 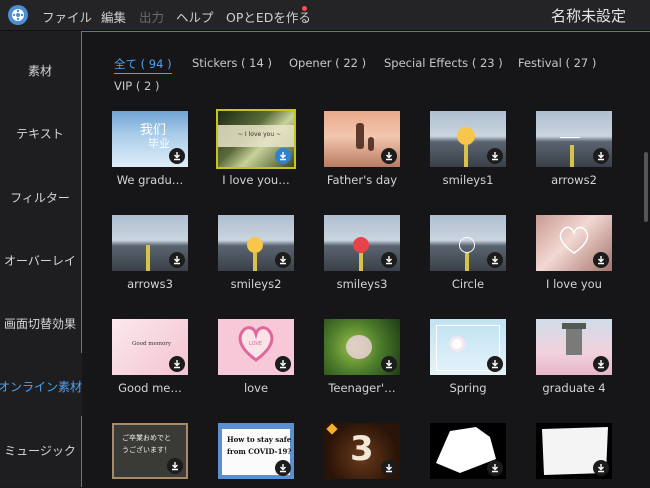 What do you see at coordinates (574, 180) in the screenshot?
I see `item-label: arrows2` at bounding box center [574, 180].